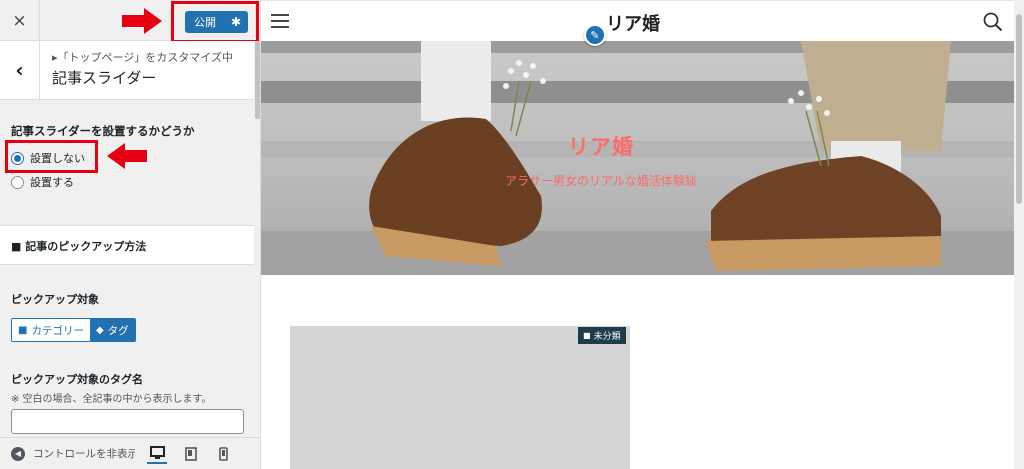 This screenshot has height=469, width=1024. I want to click on panel-scrollbar, so click(257, 238).